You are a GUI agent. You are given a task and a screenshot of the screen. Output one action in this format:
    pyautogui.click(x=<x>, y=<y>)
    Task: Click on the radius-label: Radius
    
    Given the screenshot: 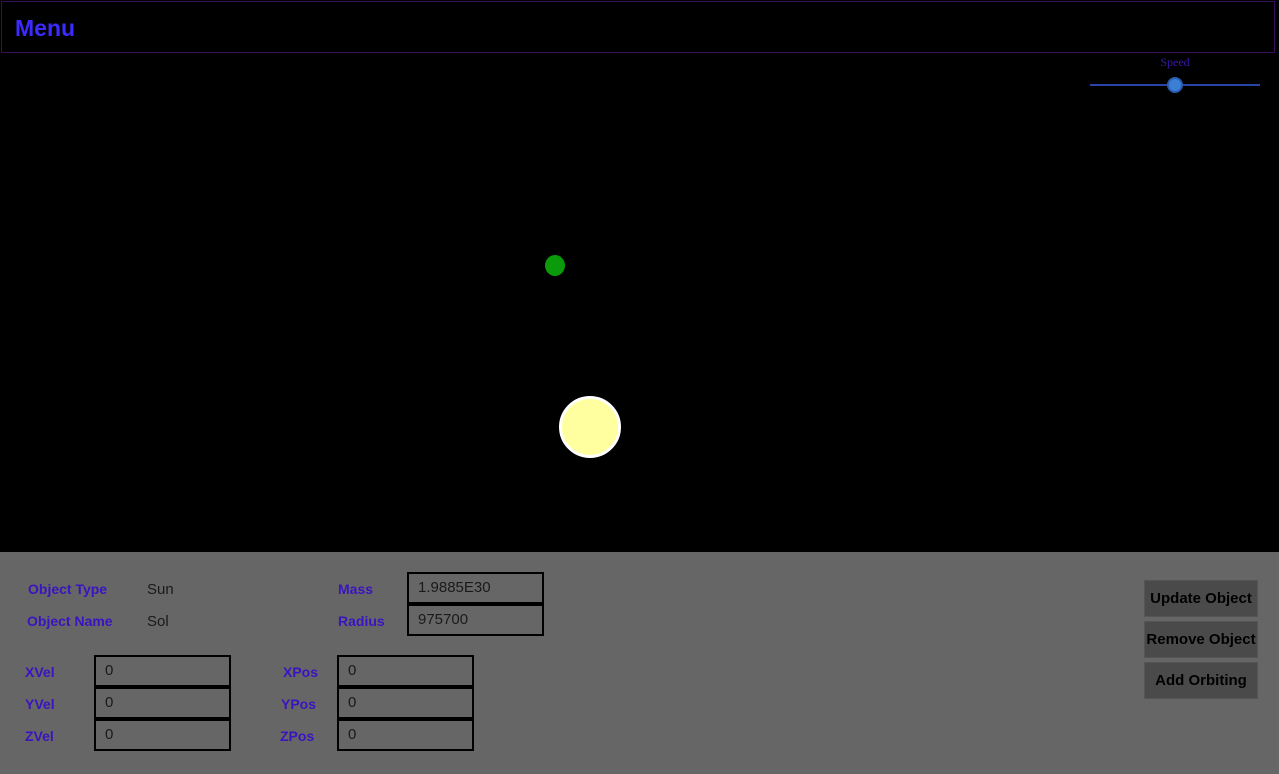 What is the action you would take?
    pyautogui.click(x=361, y=621)
    